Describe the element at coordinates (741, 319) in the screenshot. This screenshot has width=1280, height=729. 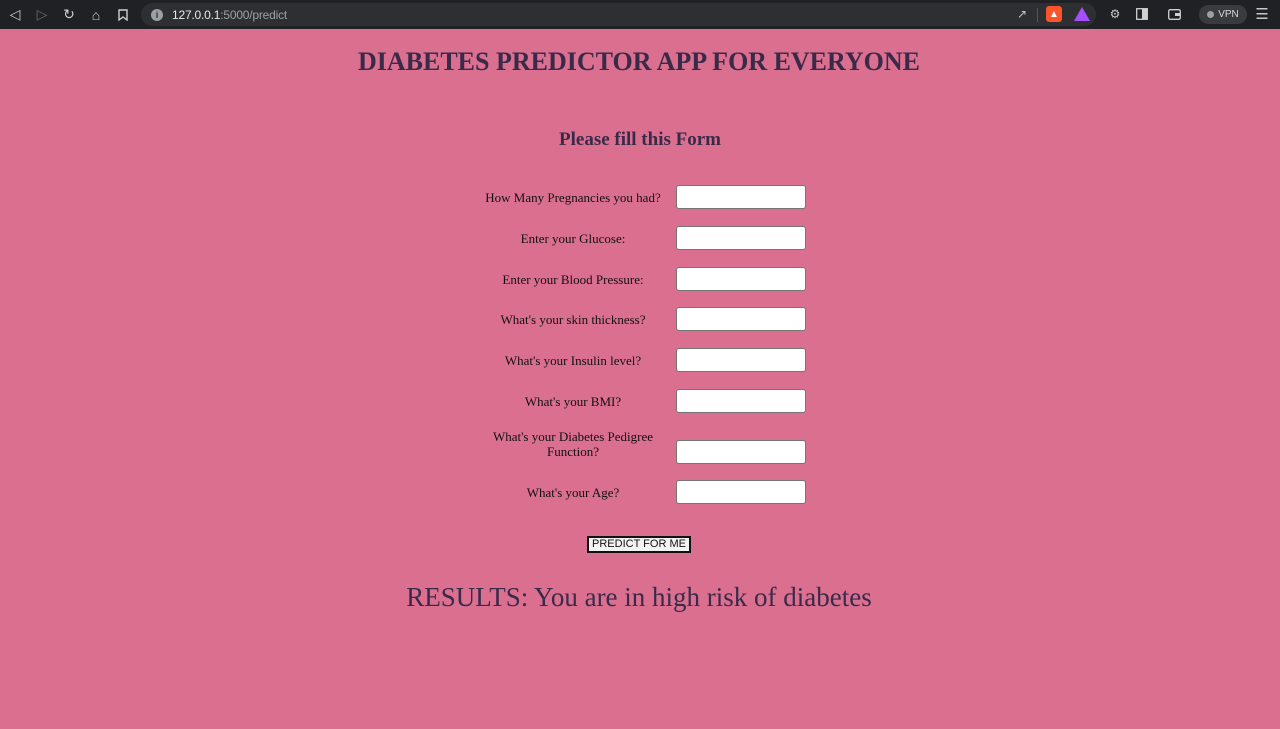
I see `skin-thickness-input` at that location.